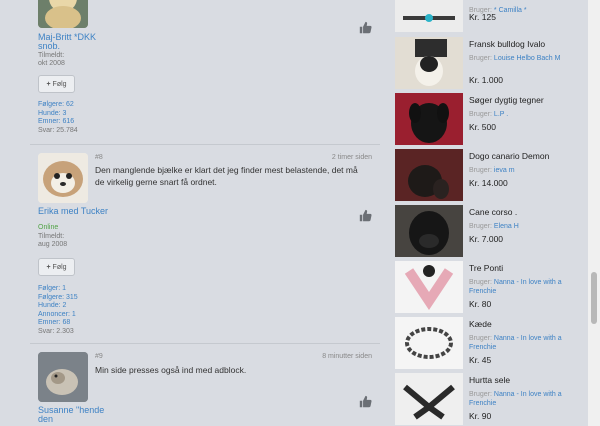  What do you see at coordinates (99, 356) in the screenshot?
I see `post-number: #9` at bounding box center [99, 356].